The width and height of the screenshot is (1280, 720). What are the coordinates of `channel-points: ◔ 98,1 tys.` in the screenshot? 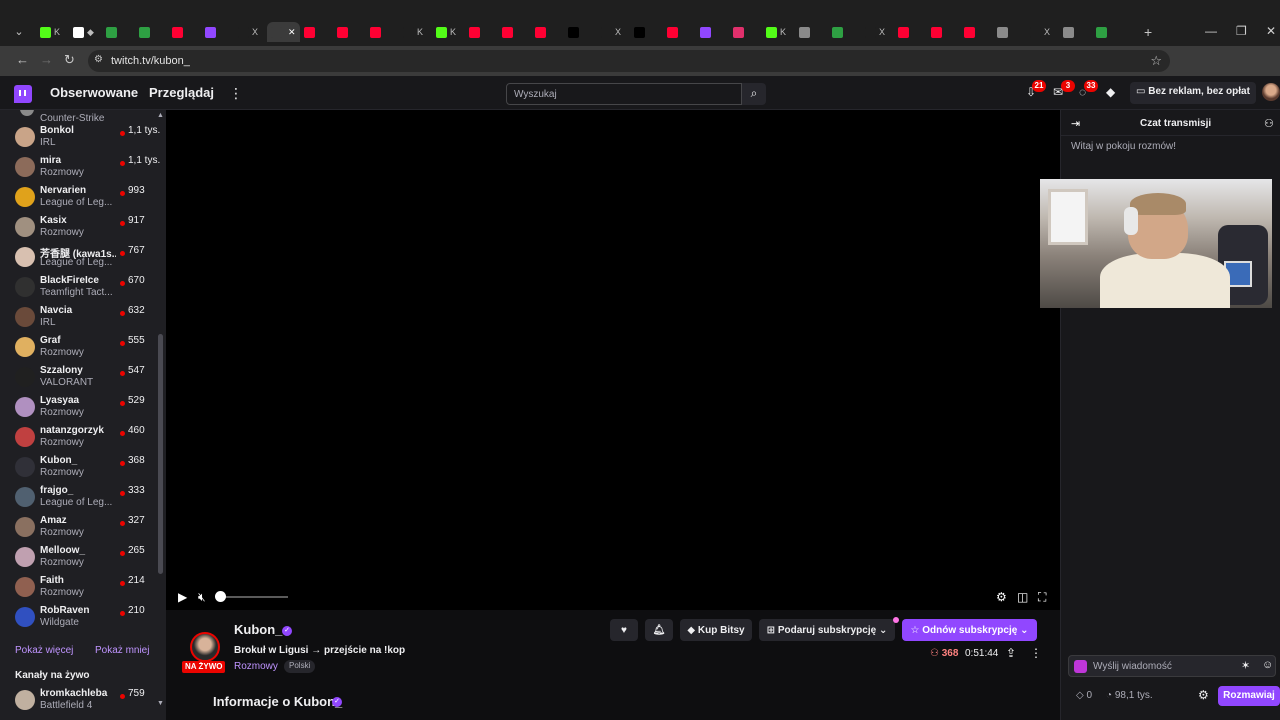 It's located at (1129, 695).